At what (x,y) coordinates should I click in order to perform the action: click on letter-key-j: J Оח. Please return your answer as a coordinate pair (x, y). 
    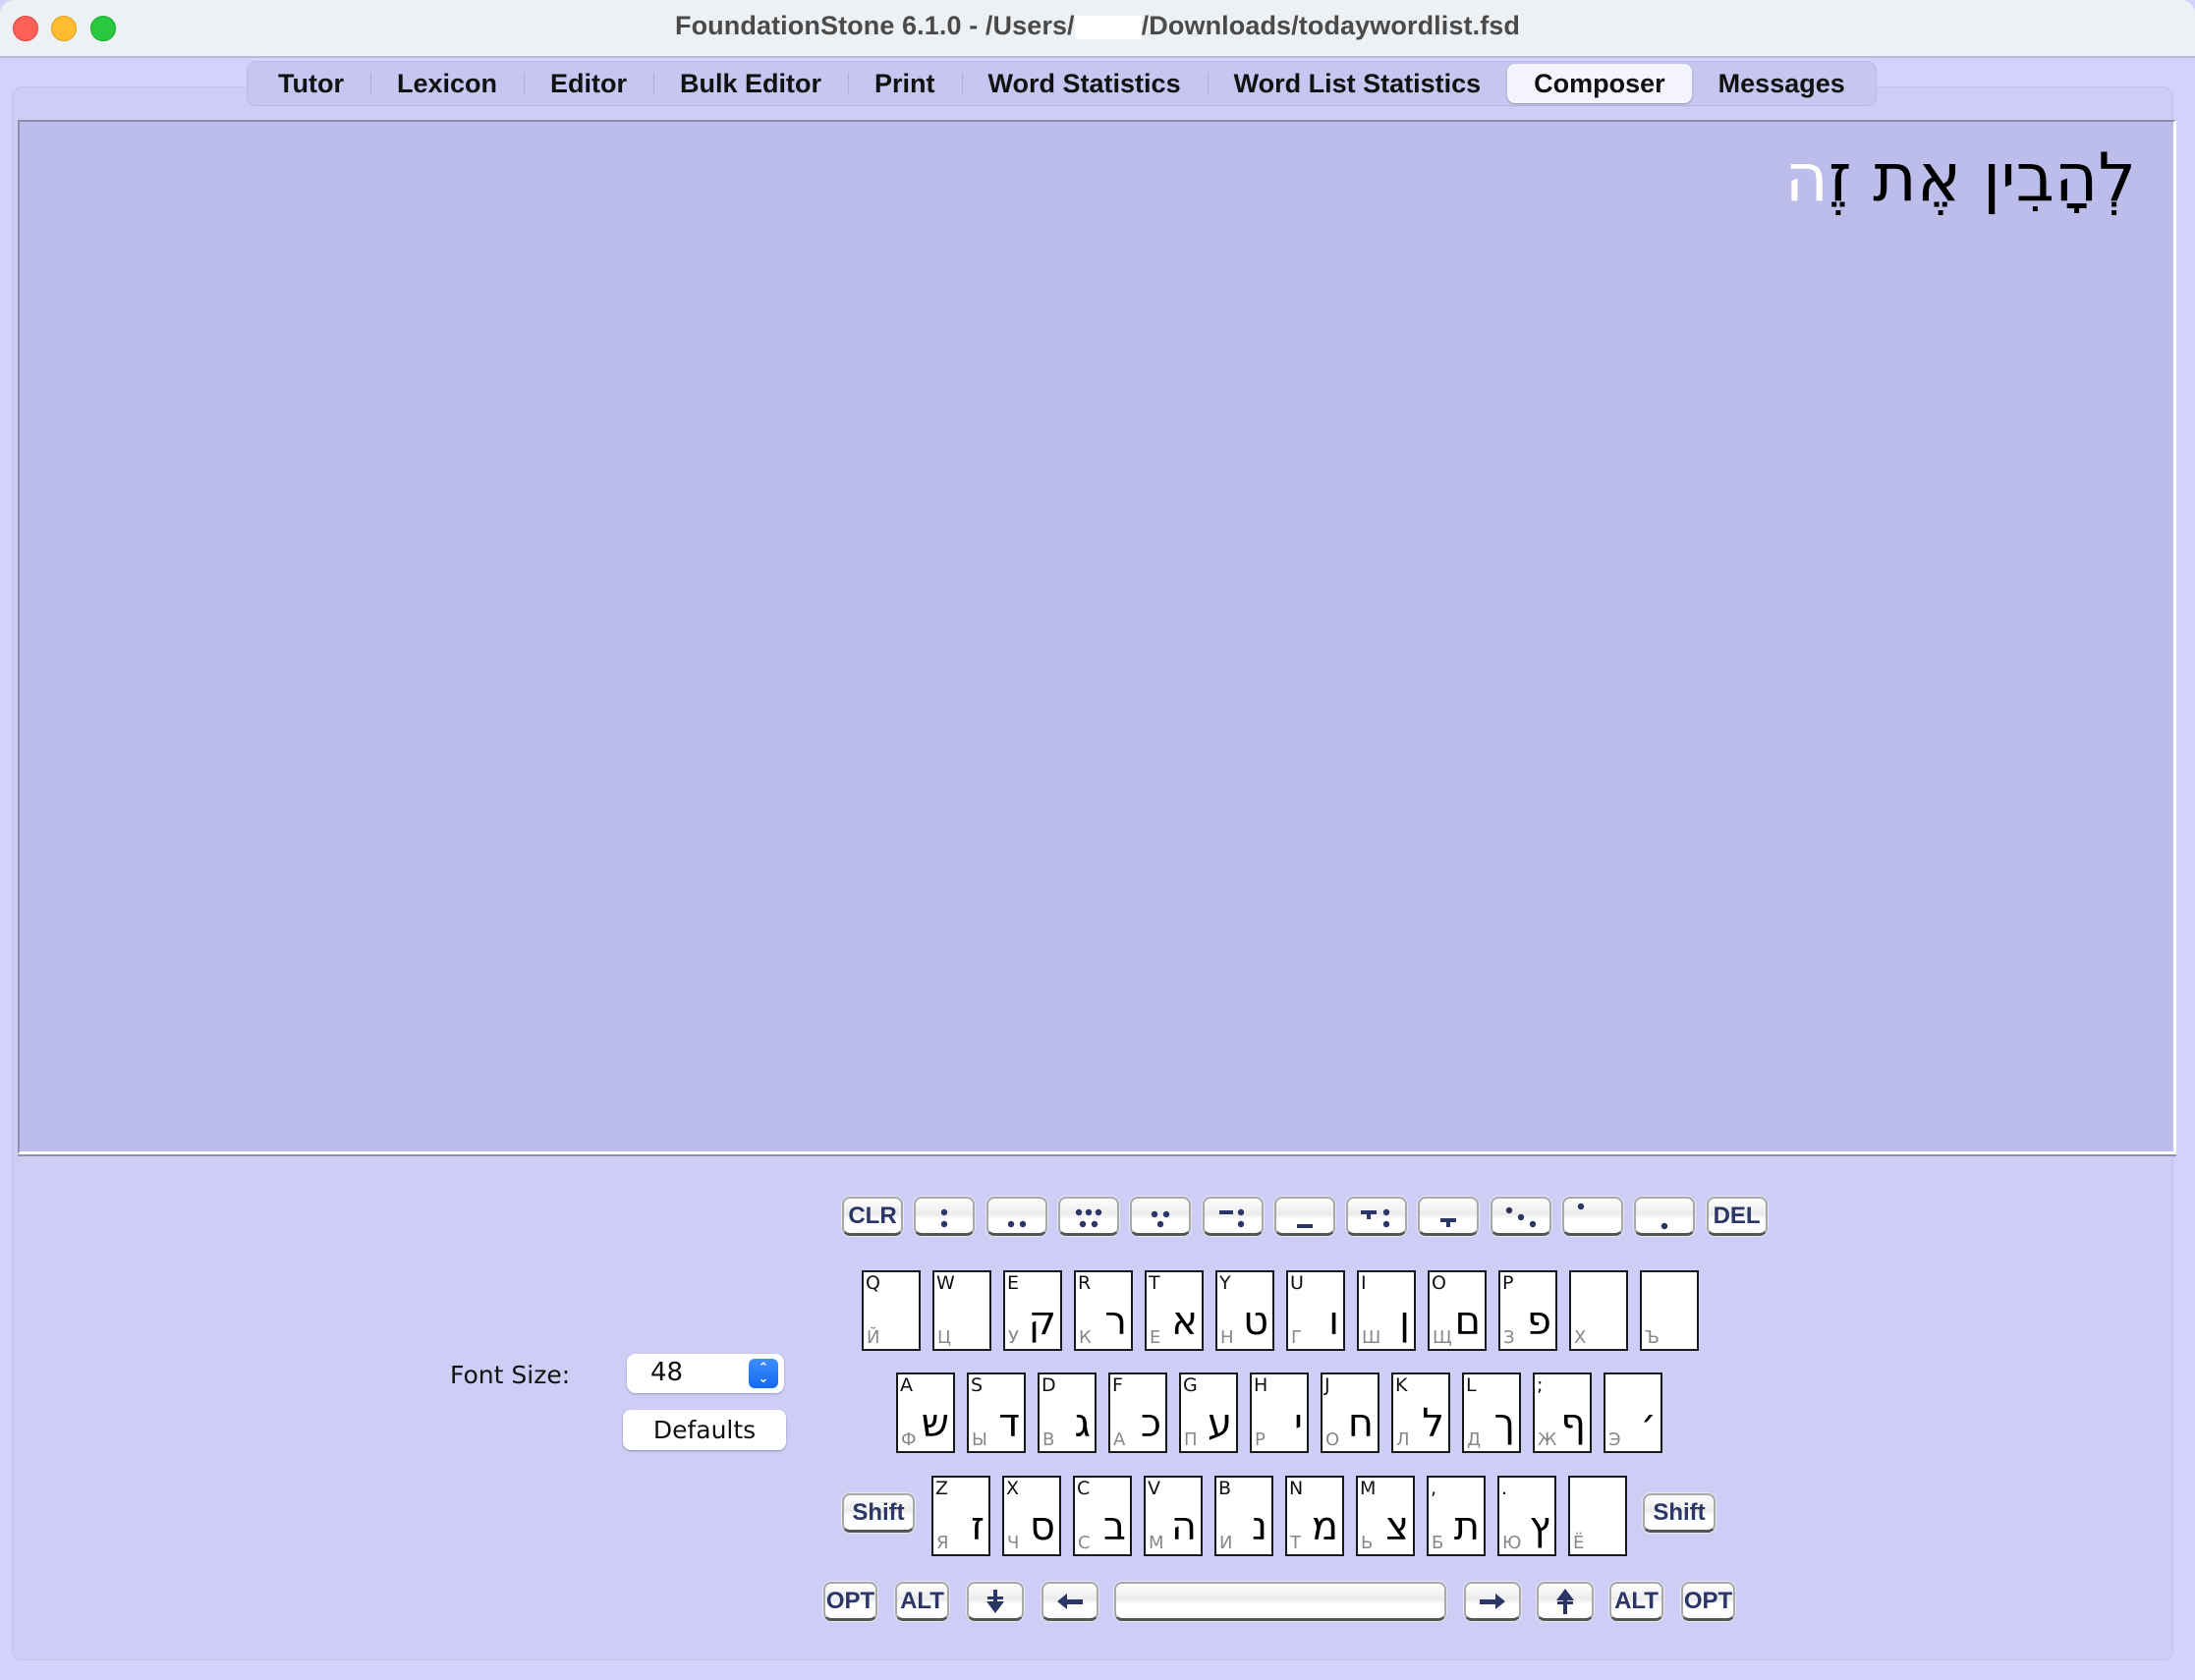
    Looking at the image, I should click on (1350, 1412).